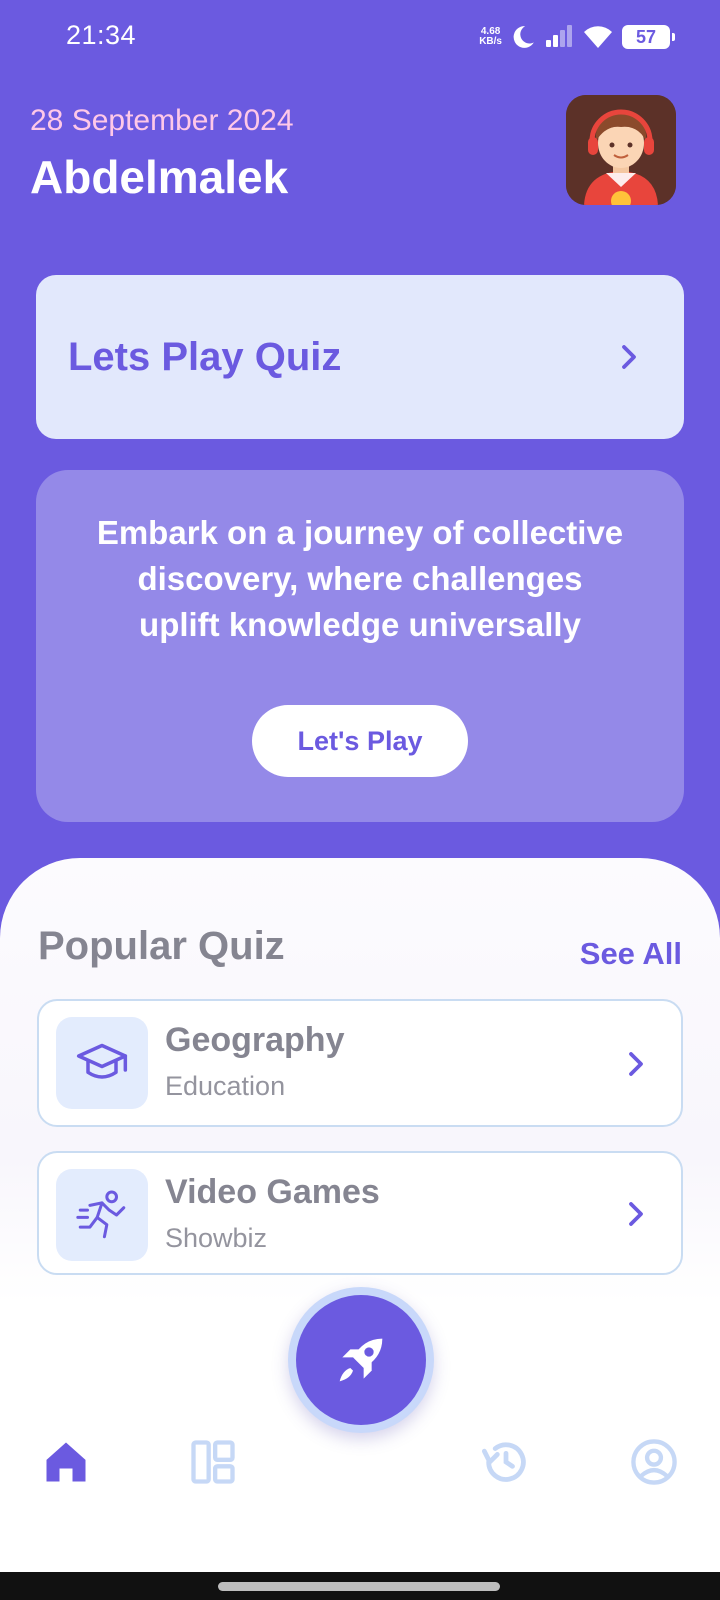 This screenshot has width=720, height=1600. I want to click on battery-level: 57, so click(646, 36).